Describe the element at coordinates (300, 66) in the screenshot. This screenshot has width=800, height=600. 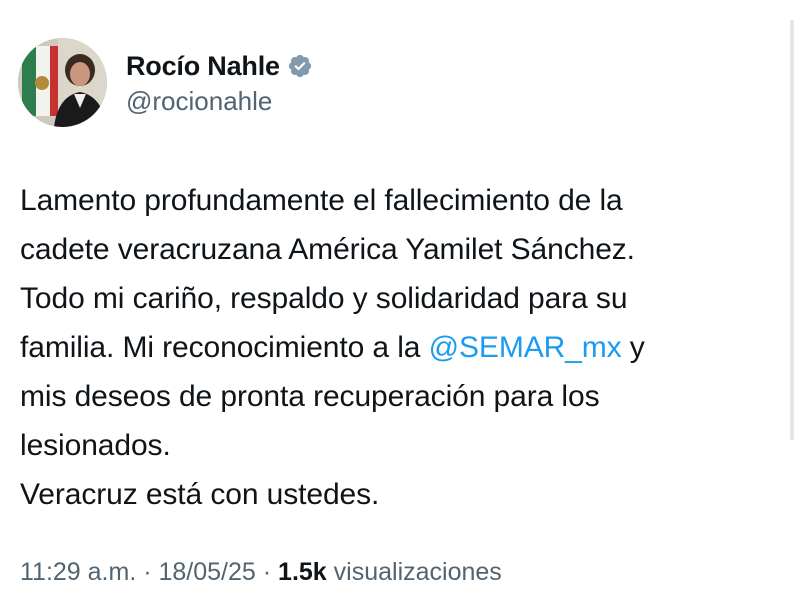
I see `verified-badge-icon` at that location.